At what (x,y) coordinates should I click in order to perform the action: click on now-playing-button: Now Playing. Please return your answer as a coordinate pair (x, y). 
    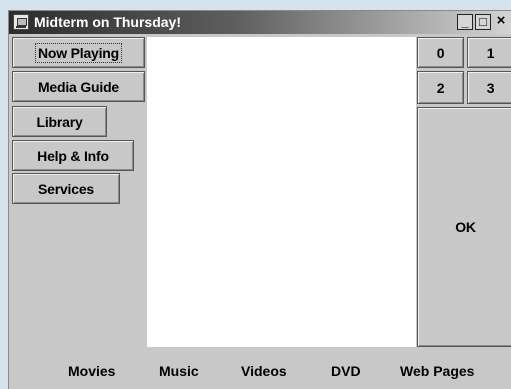
    Looking at the image, I should click on (78, 52).